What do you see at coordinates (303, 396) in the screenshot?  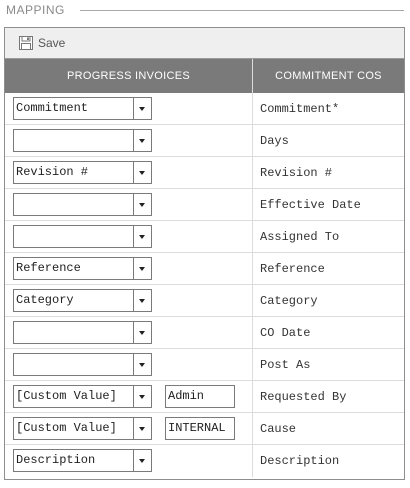 I see `target-field-label: Requested By` at bounding box center [303, 396].